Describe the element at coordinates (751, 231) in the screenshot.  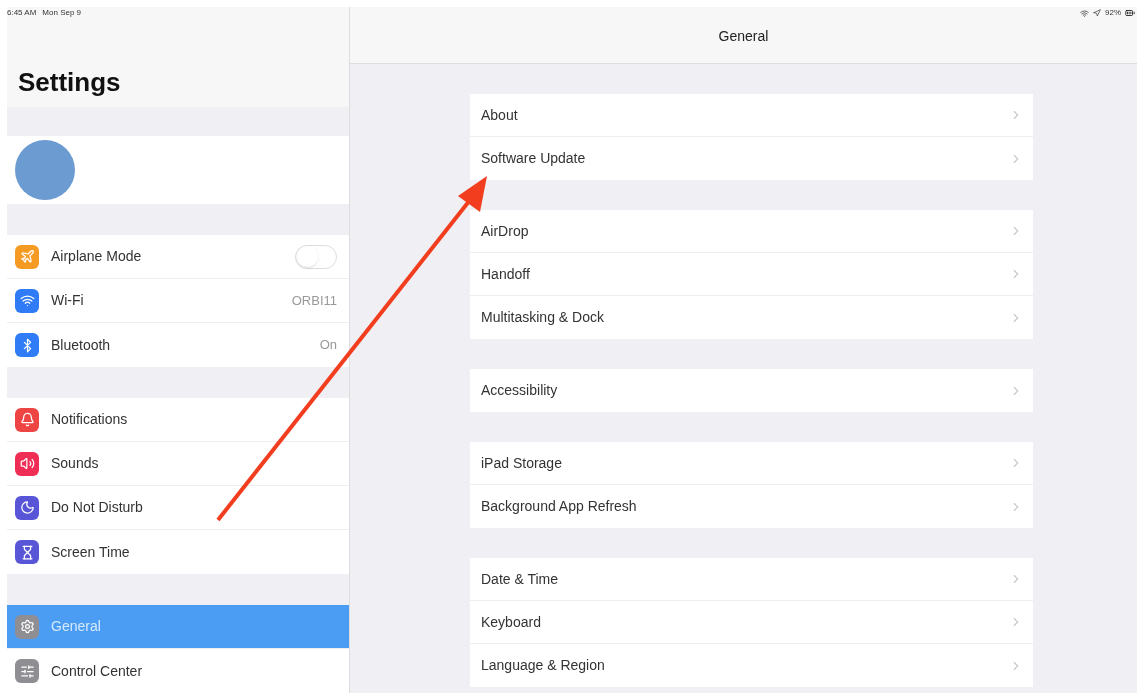
I see `settings-row: AirDrop` at that location.